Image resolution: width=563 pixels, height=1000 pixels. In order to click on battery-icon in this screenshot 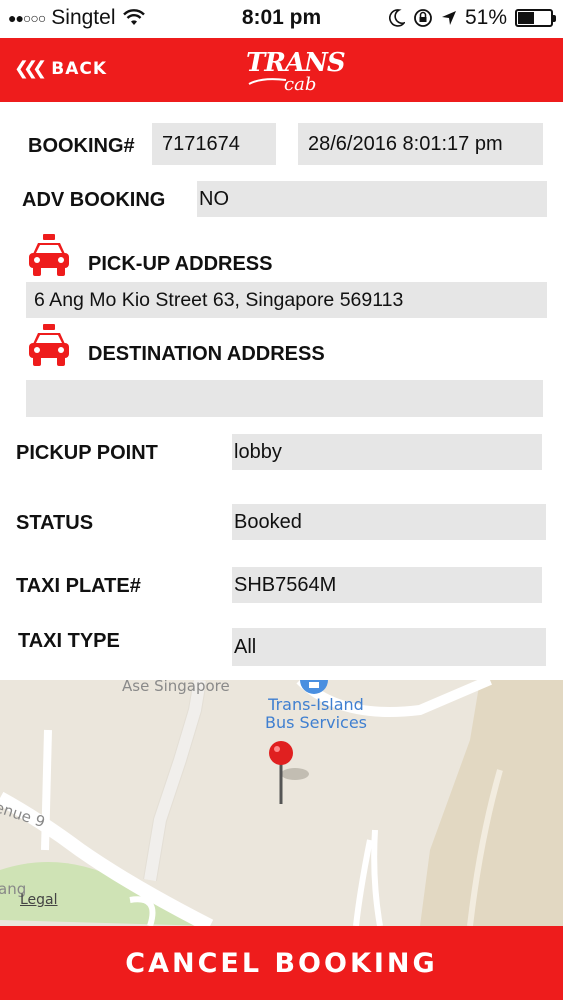, I will do `click(535, 18)`.